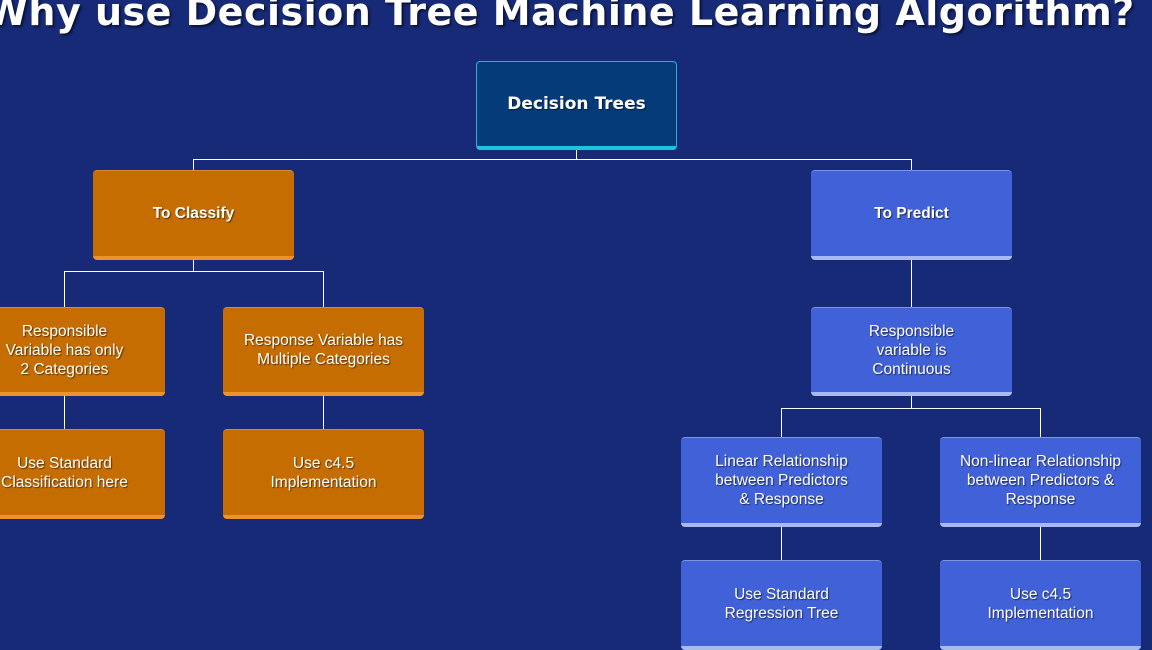 The height and width of the screenshot is (650, 1152). Describe the element at coordinates (194, 271) in the screenshot. I see `connector-classify-horizontal` at that location.